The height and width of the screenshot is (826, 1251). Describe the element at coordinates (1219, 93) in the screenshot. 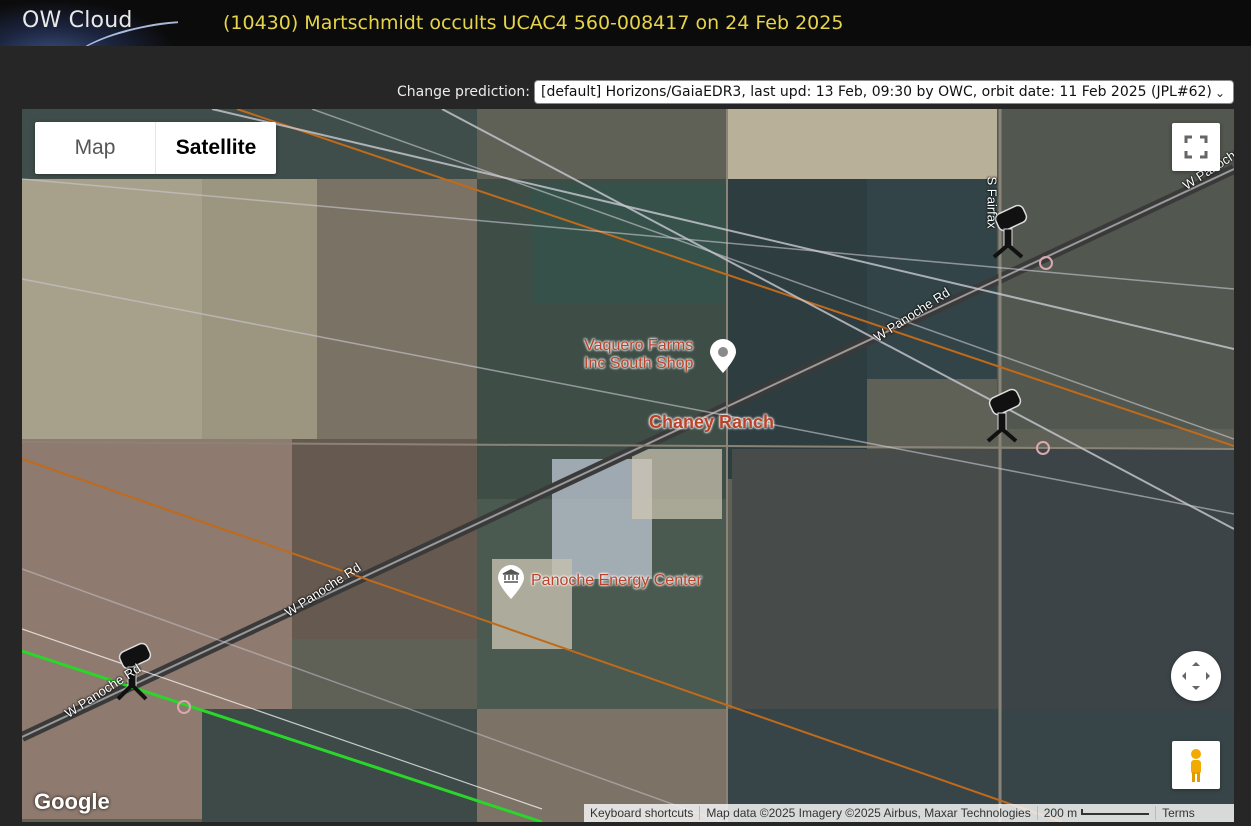

I see `chevron-down-icon: ⌄` at that location.